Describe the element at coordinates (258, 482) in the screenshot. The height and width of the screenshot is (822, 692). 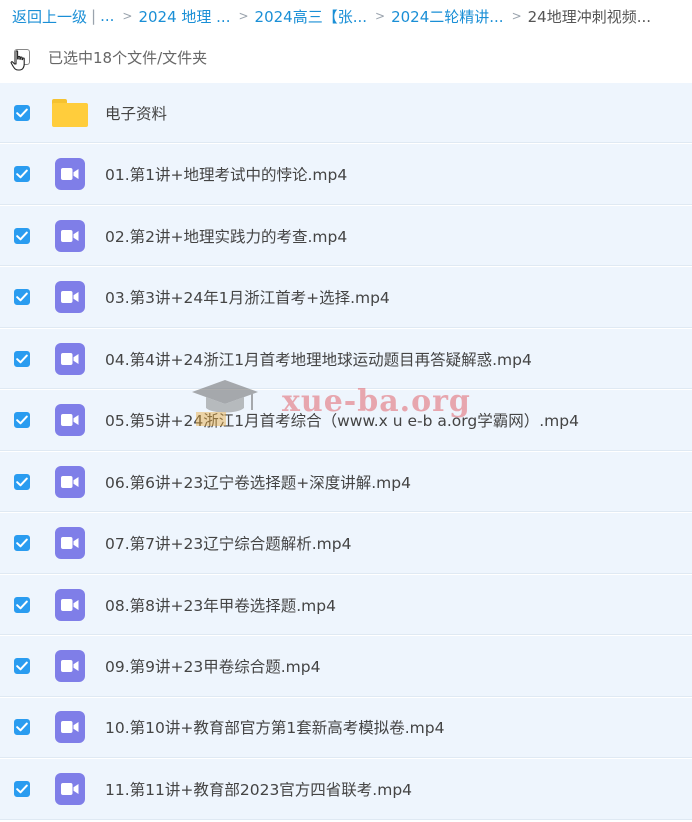
I see `file-name: 06.第6讲+23辽宁卷选择题+深度讲解.mp4` at that location.